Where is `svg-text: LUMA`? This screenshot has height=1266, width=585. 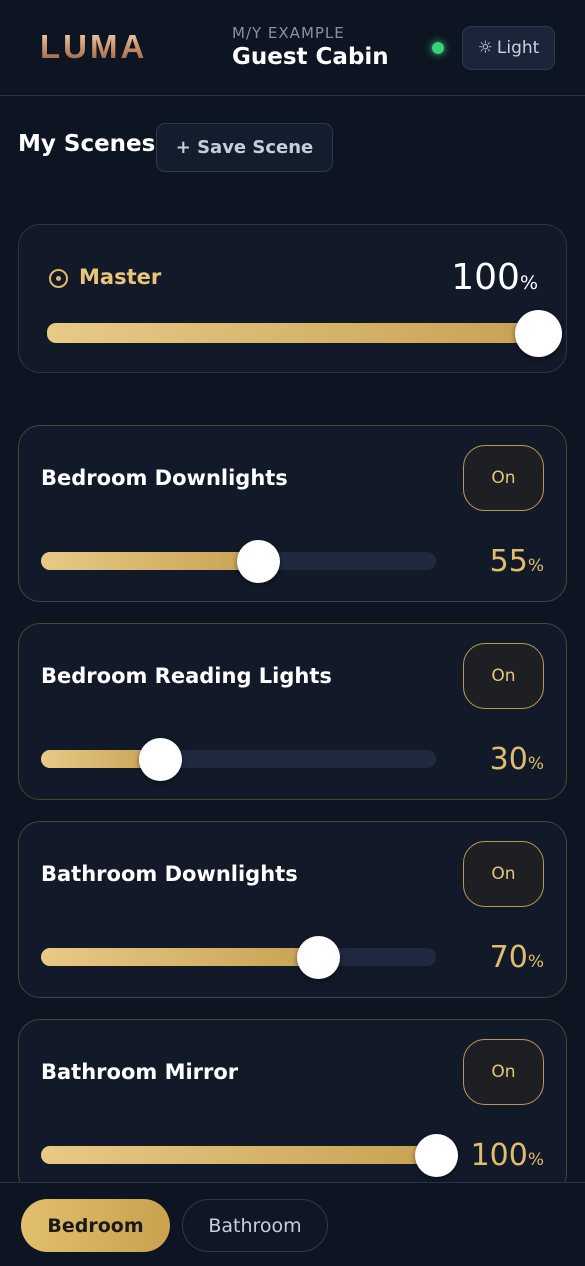
svg-text: LUMA is located at coordinates (93, 46).